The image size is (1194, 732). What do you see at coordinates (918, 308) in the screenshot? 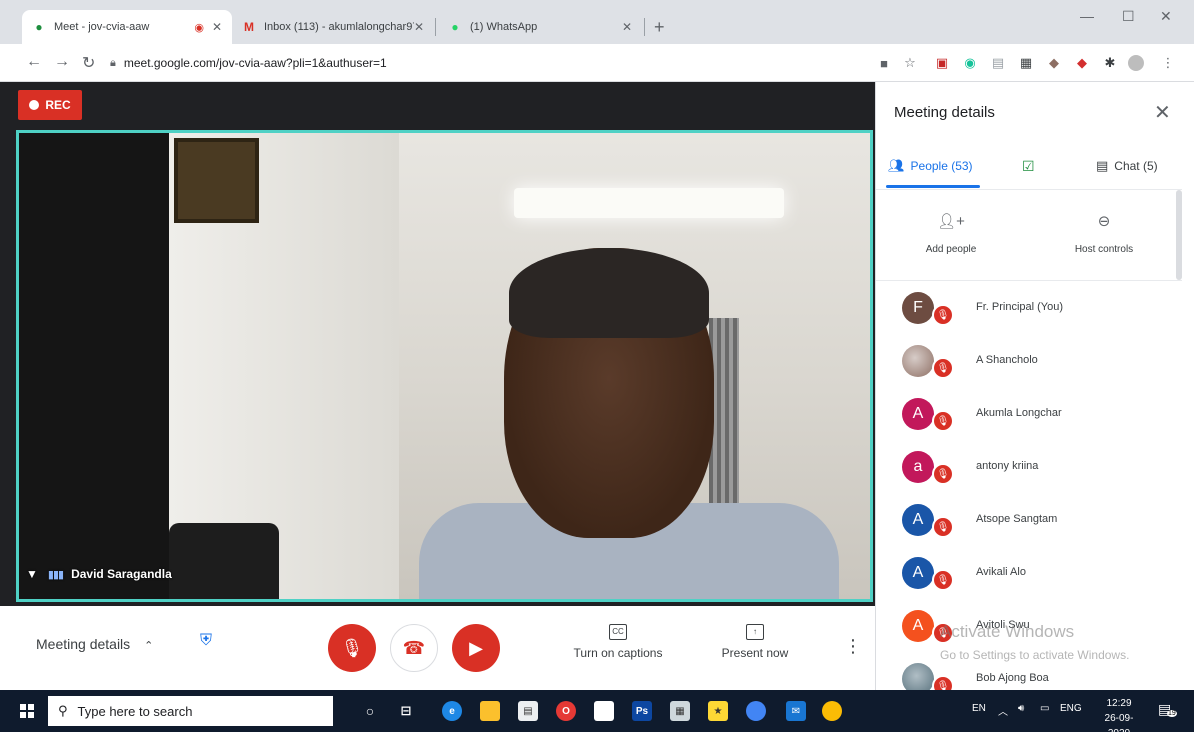
I see `avatar: F` at bounding box center [918, 308].